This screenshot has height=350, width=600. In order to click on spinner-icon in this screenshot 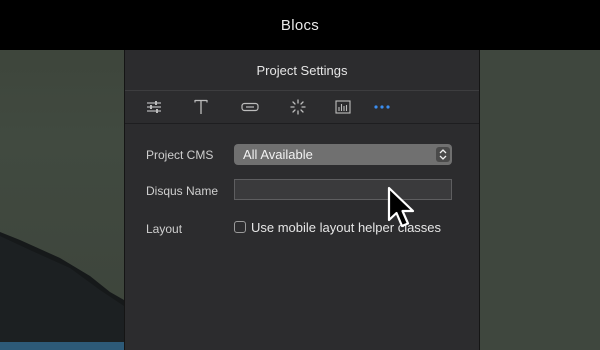, I will do `click(298, 107)`.